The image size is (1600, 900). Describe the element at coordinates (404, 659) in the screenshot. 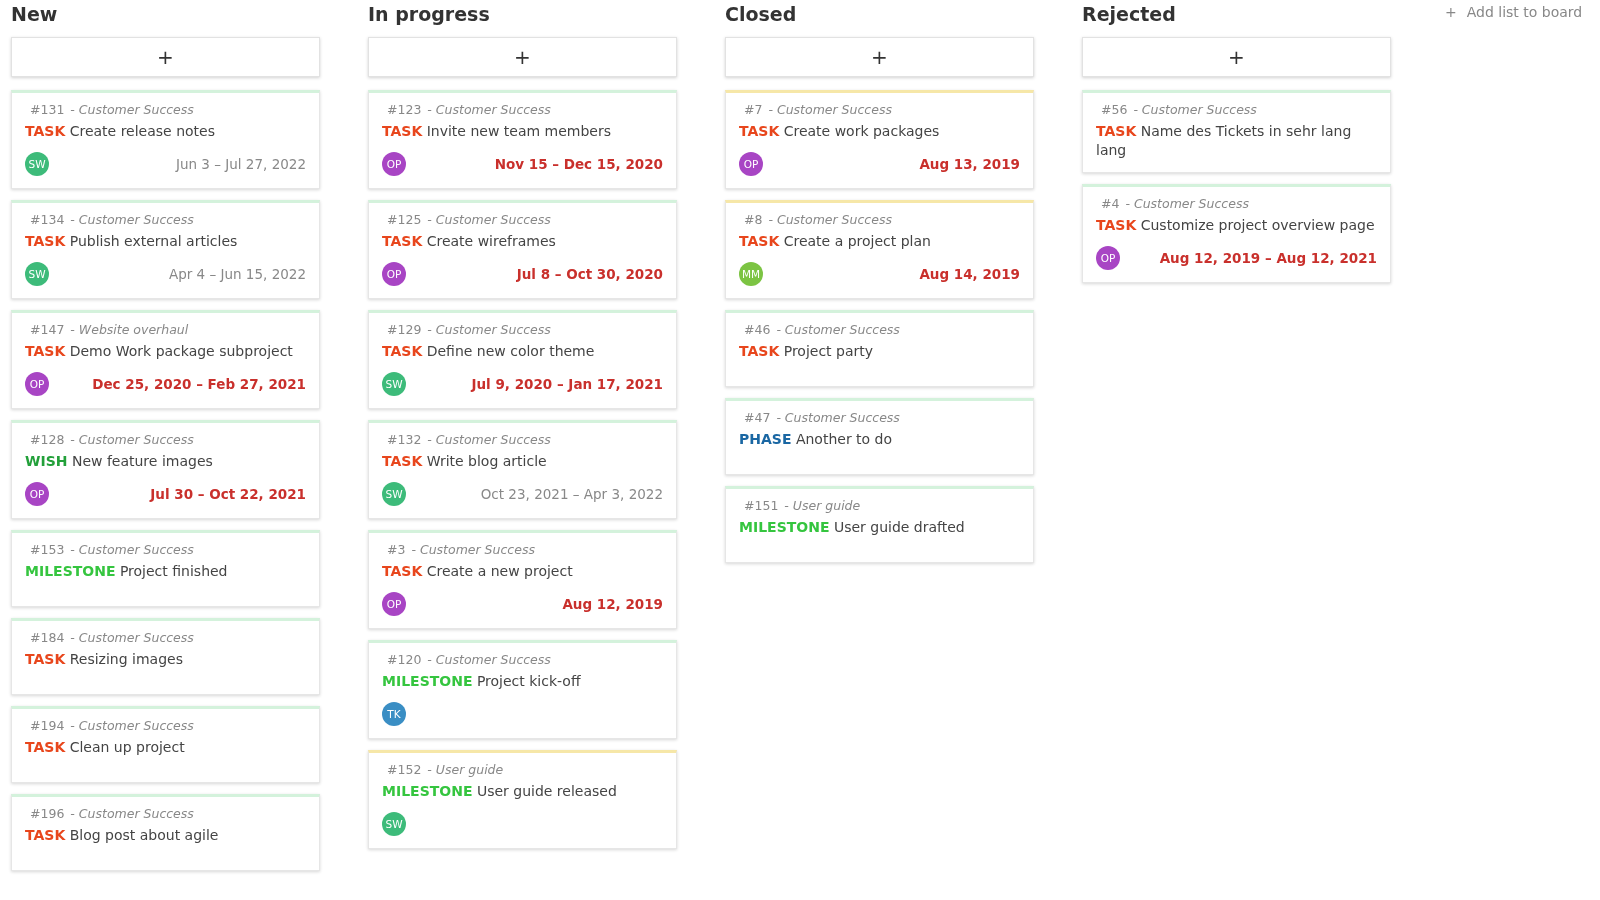

I see `card-number: #120` at that location.